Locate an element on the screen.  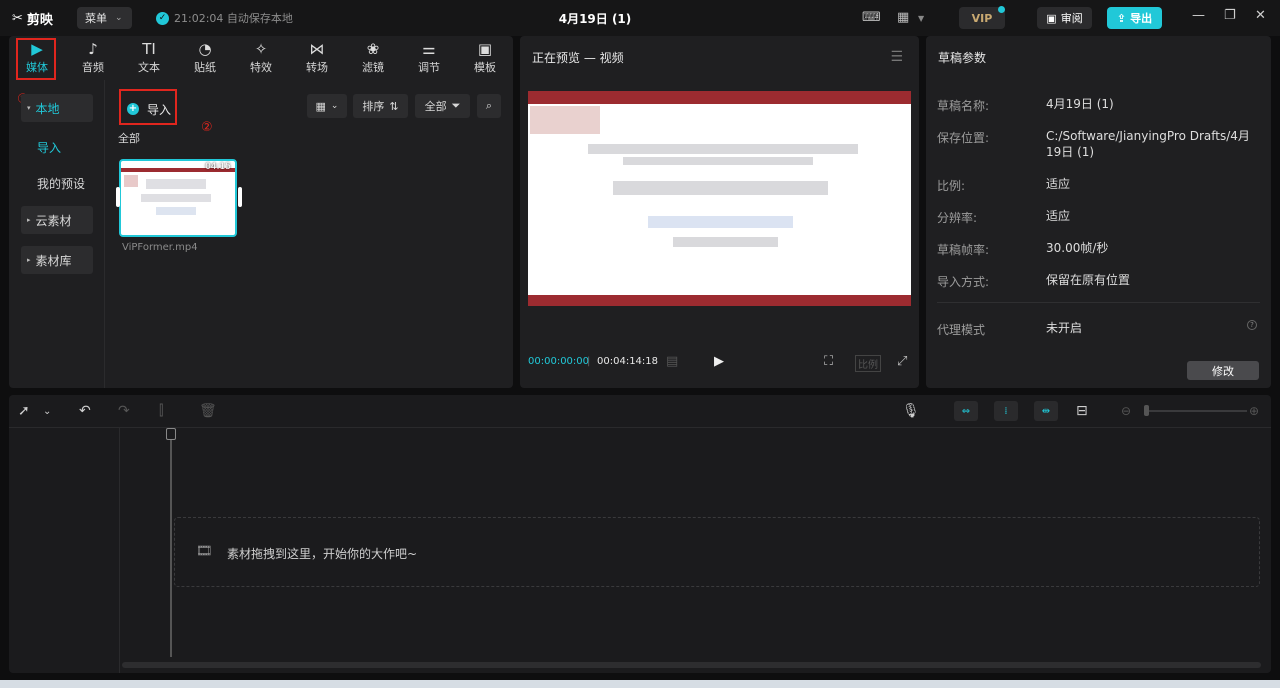
preview-axis-icon: ⊟ is located at coordinates (1082, 411).